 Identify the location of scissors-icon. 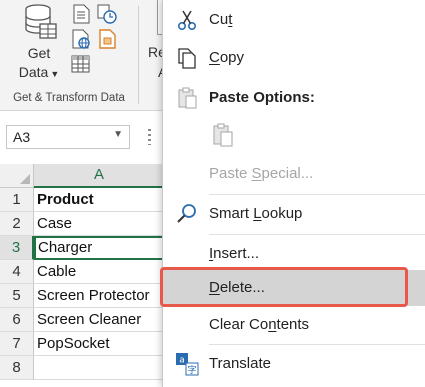
(187, 20).